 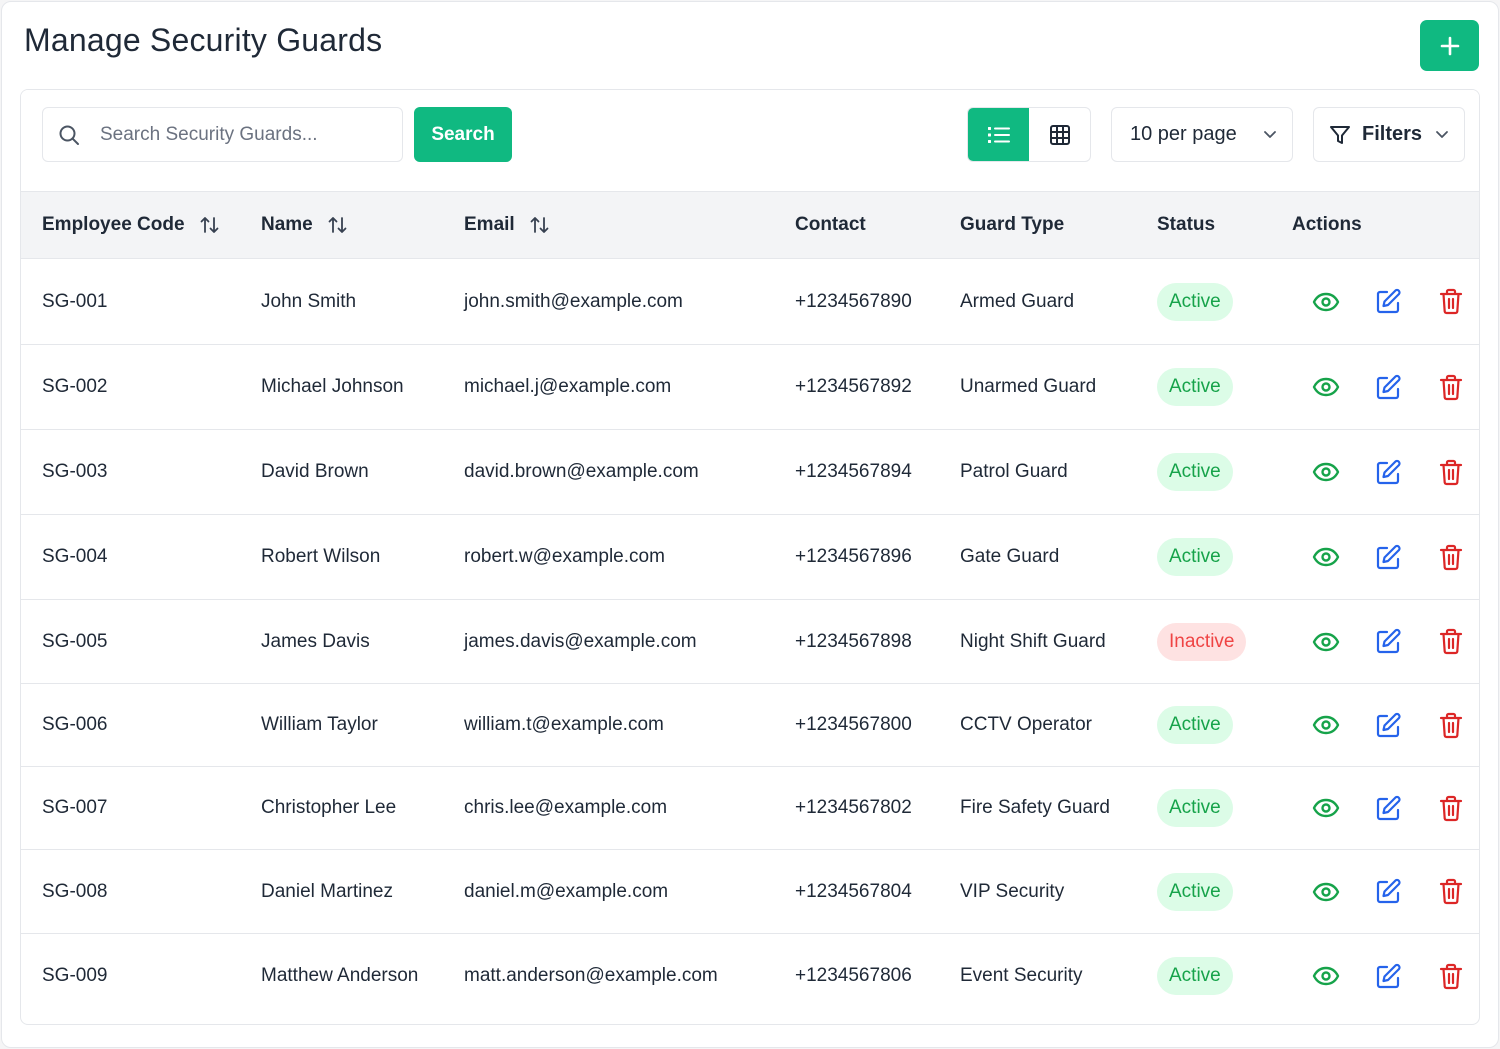 What do you see at coordinates (340, 976) in the screenshot?
I see `cell-name: Matthew Anderson` at bounding box center [340, 976].